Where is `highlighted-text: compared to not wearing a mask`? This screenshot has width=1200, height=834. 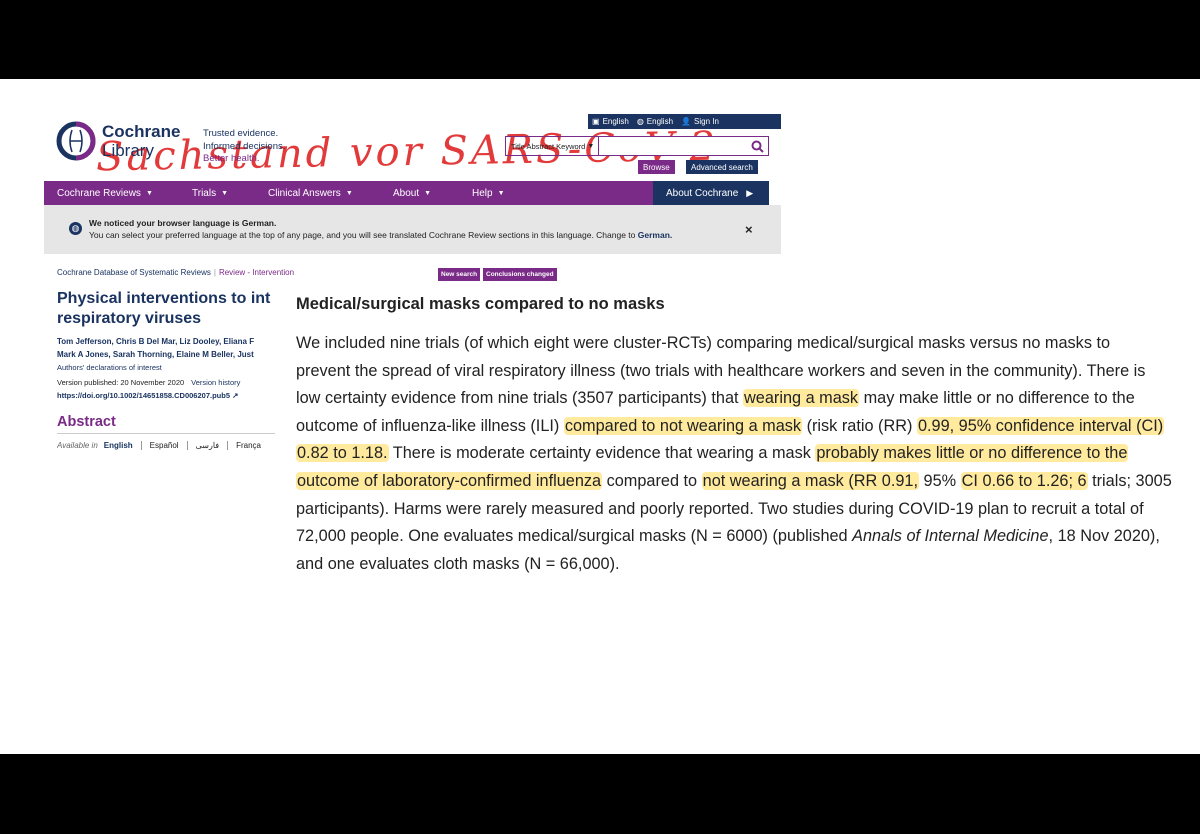
highlighted-text: compared to not wearing a mask is located at coordinates (683, 425).